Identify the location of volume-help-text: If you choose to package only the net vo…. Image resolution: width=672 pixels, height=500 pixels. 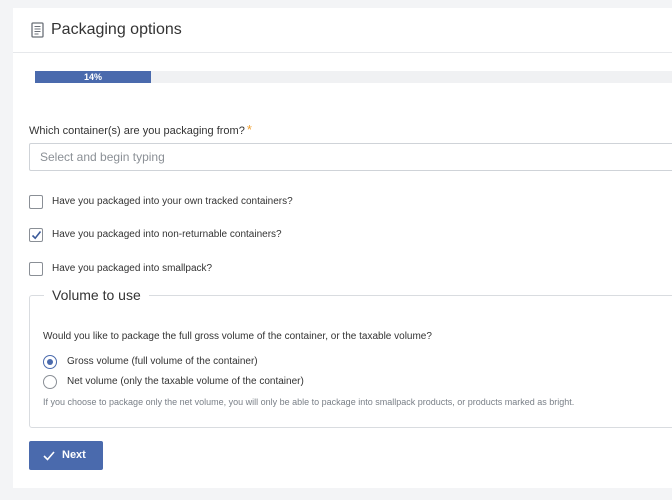
(309, 402).